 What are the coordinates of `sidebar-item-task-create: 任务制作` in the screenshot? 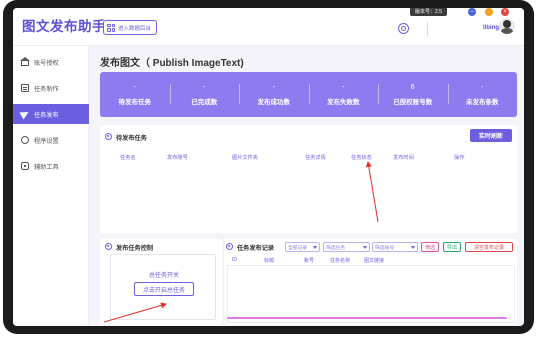 It's located at (51, 88).